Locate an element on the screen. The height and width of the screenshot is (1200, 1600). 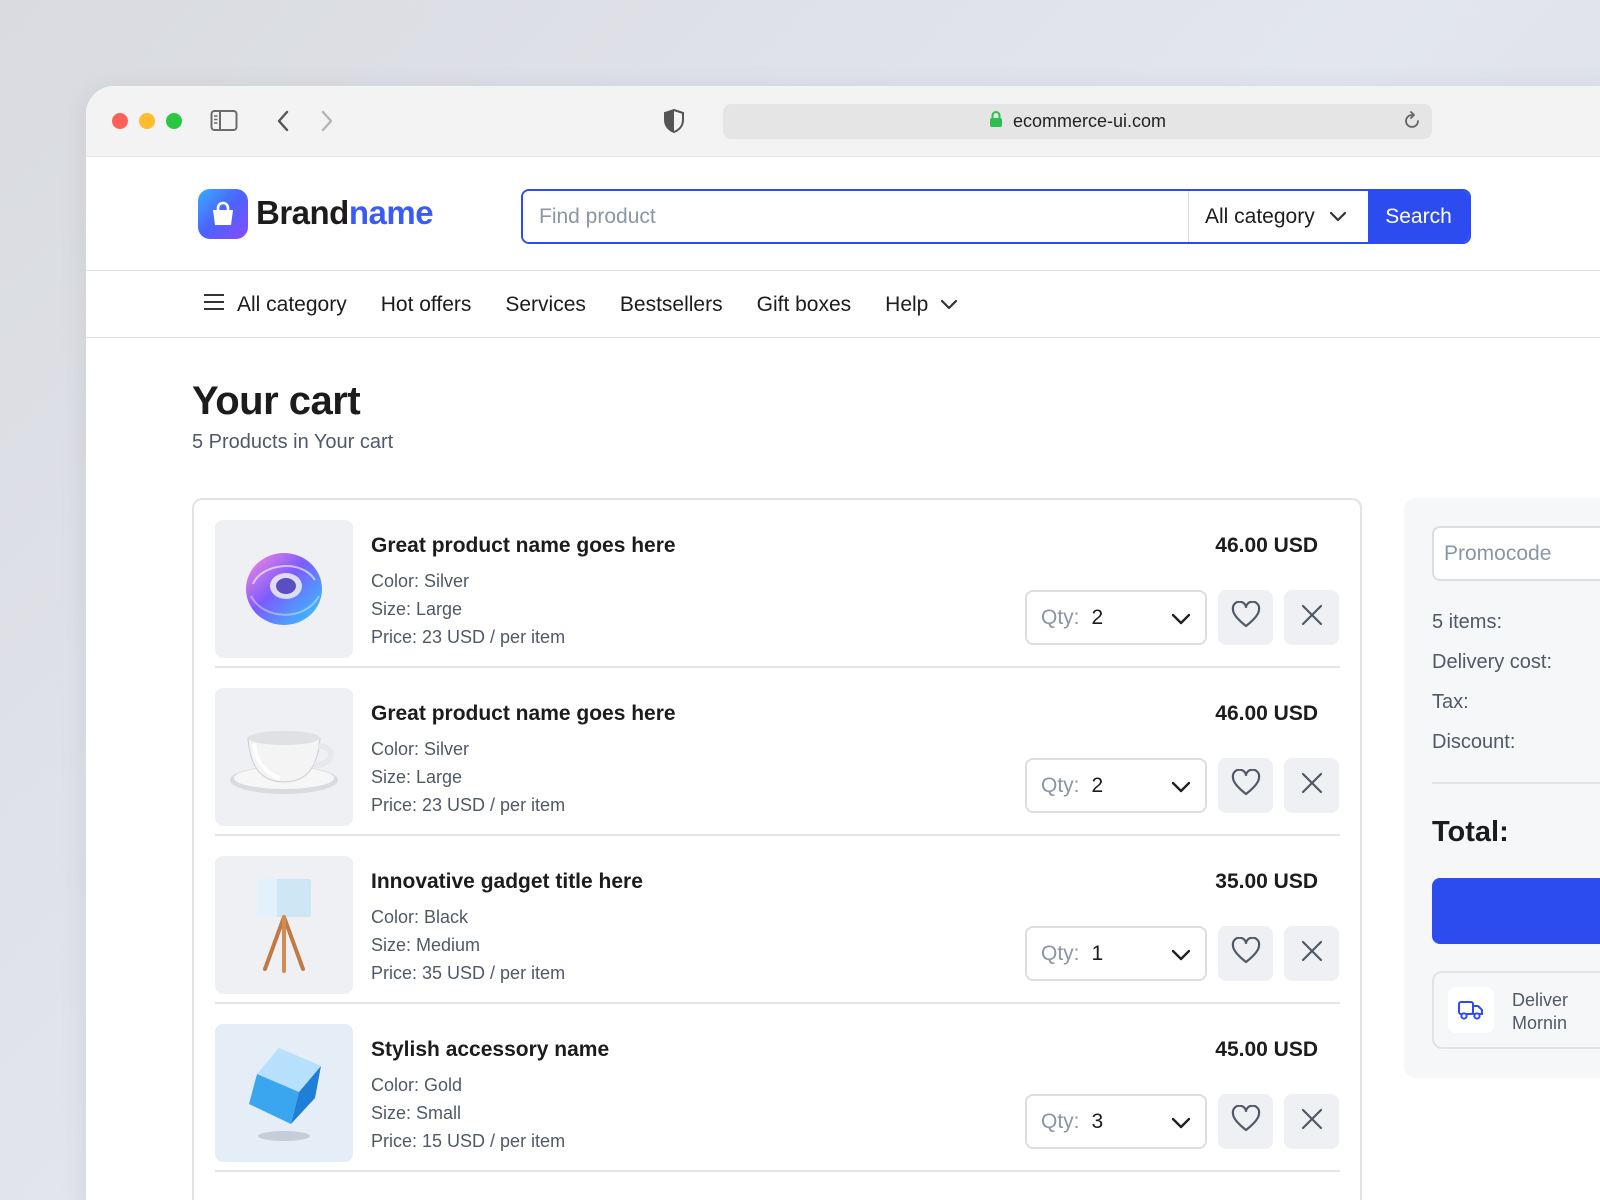
product-name: Stylish accessory name is located at coordinates (490, 1050).